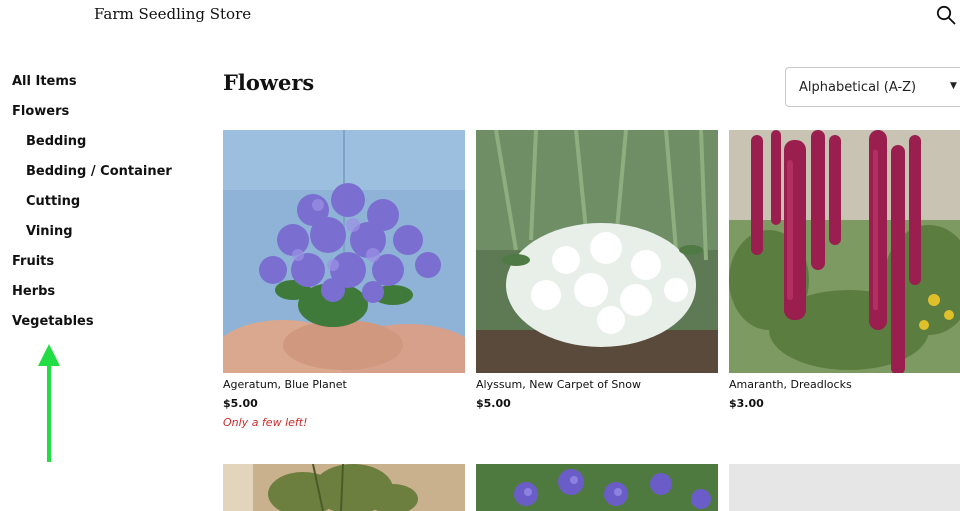  Describe the element at coordinates (344, 384) in the screenshot. I see `product-name: Ageratum, Blue Planet` at that location.